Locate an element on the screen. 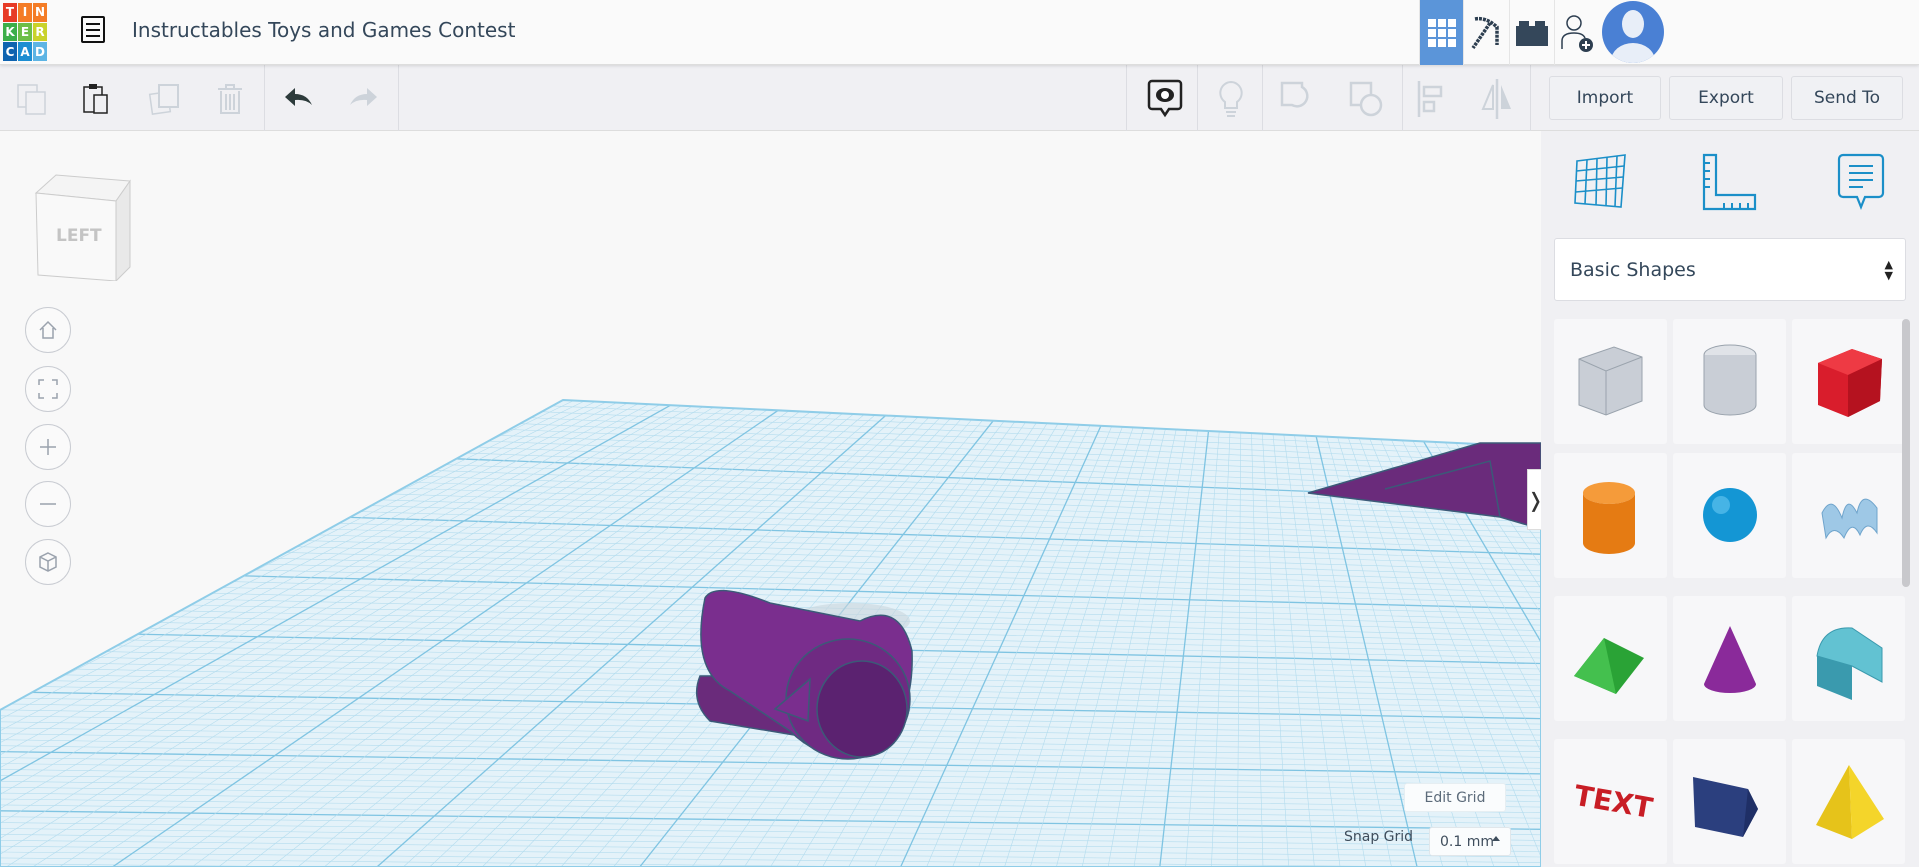  3d-design-button is located at coordinates (1441, 32).